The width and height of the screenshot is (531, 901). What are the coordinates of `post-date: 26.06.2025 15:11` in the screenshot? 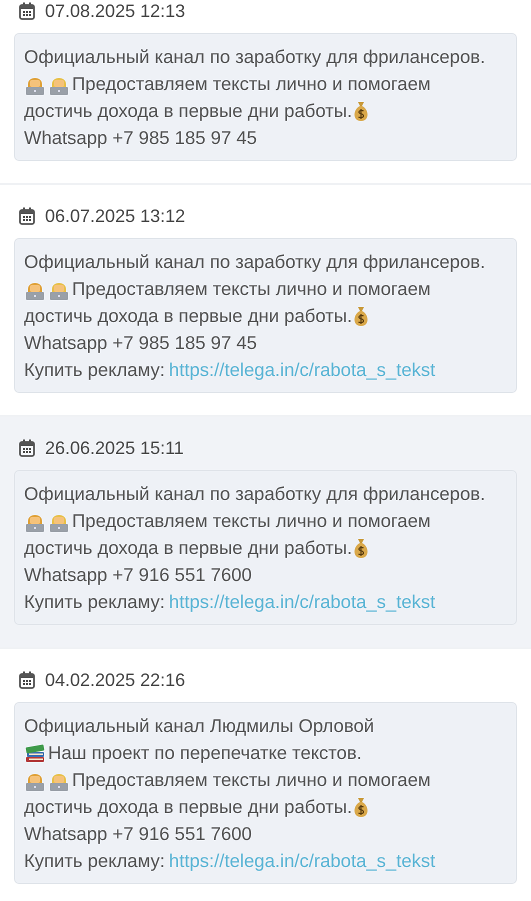 It's located at (114, 448).